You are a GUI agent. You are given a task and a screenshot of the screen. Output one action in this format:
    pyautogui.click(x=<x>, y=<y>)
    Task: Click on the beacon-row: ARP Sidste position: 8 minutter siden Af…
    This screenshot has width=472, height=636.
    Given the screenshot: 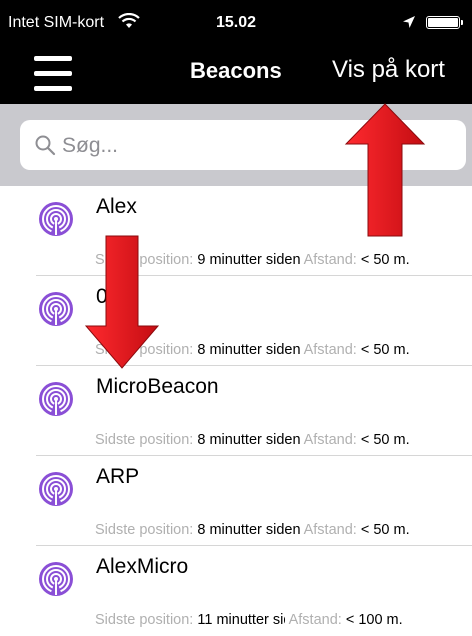 What is the action you would take?
    pyautogui.click(x=236, y=501)
    